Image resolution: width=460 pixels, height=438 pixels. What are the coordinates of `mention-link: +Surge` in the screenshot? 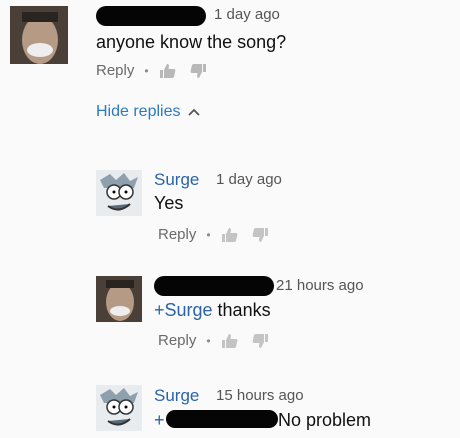 It's located at (183, 310).